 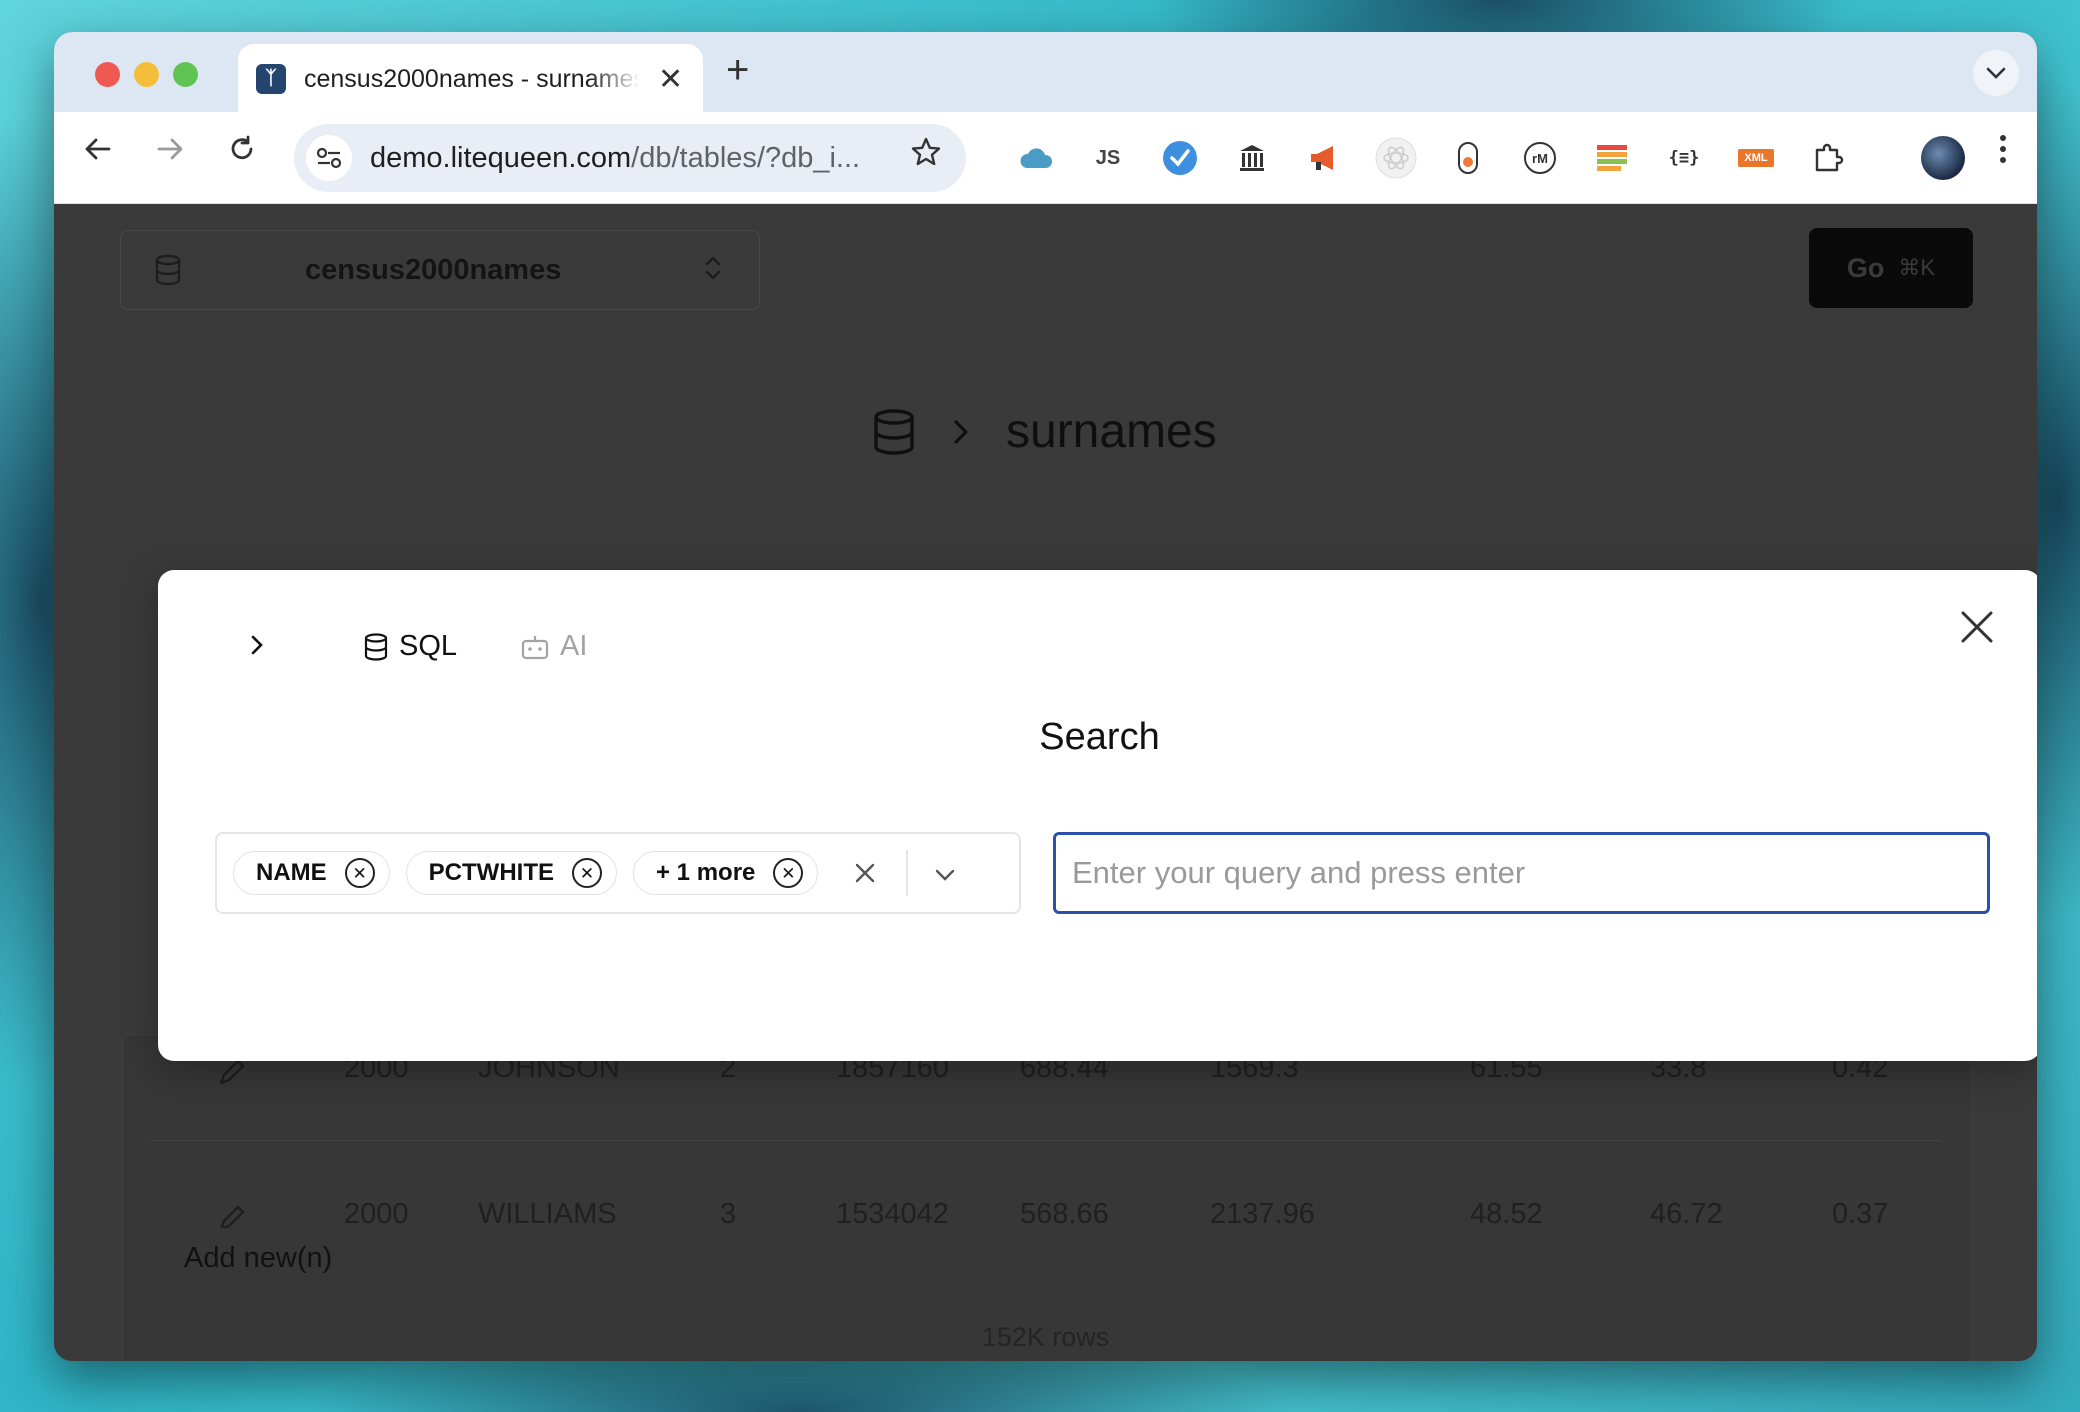 I want to click on zoom-window-button, so click(x=185, y=74).